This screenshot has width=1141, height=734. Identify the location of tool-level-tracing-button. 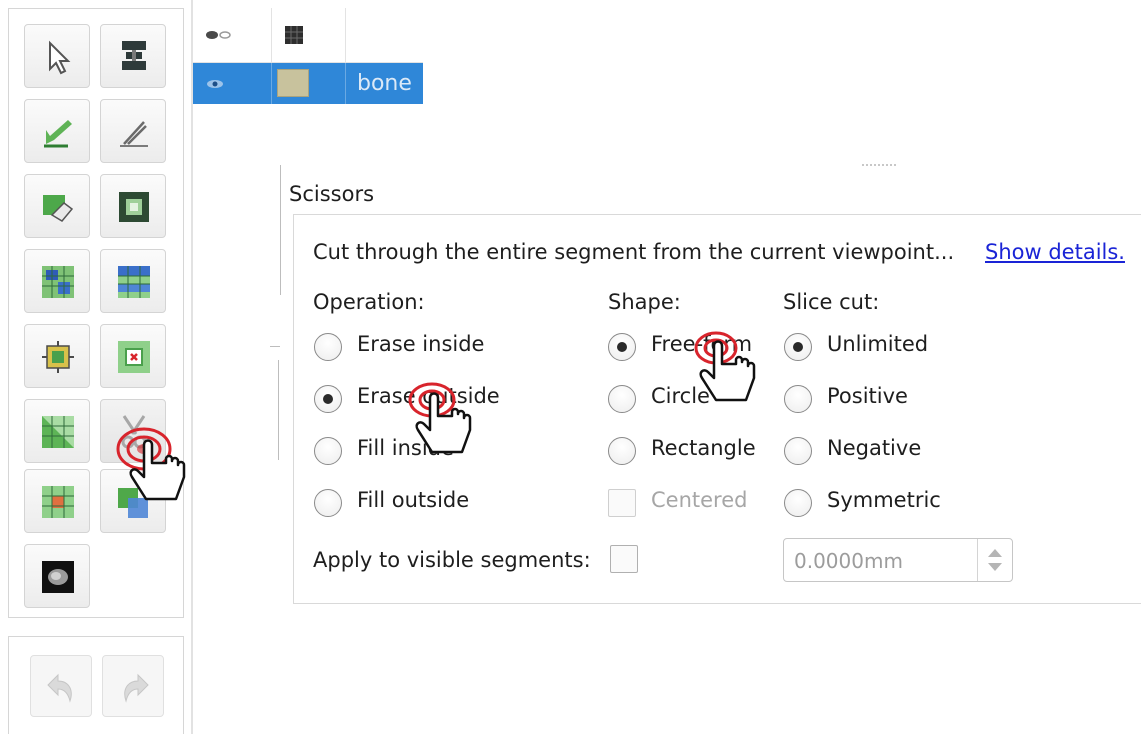
(133, 206).